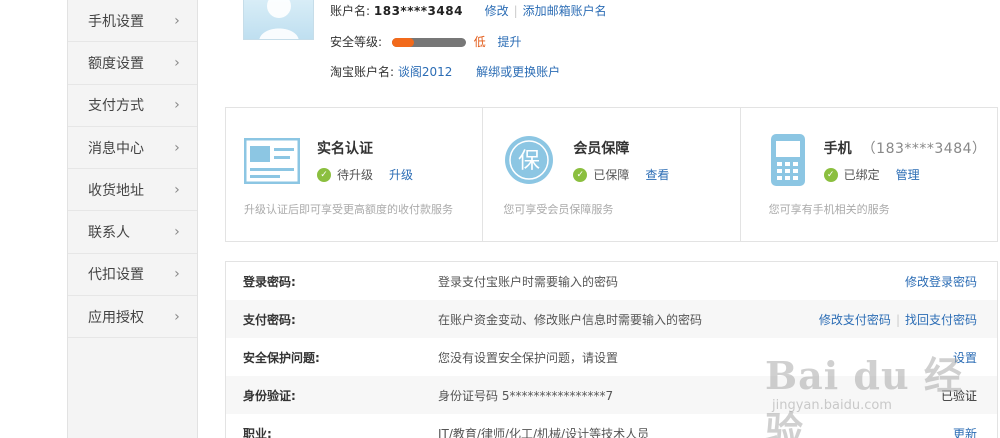 The width and height of the screenshot is (1000, 438). Describe the element at coordinates (657, 174) in the screenshot. I see `view-link: 查看` at that location.